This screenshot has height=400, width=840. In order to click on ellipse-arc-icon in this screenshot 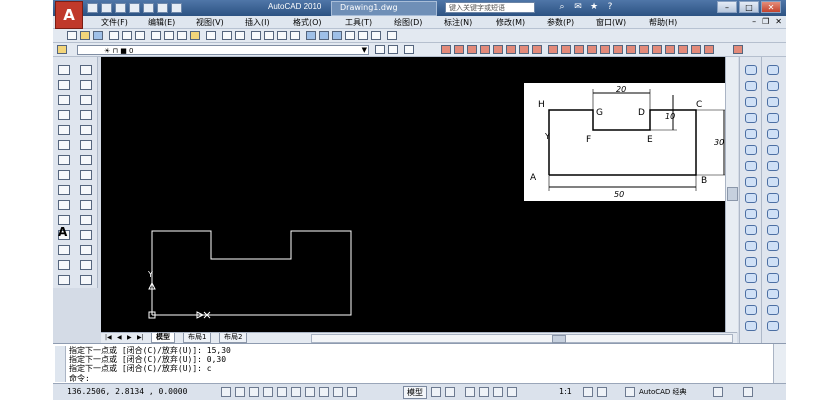, I will do `click(64, 220)`.